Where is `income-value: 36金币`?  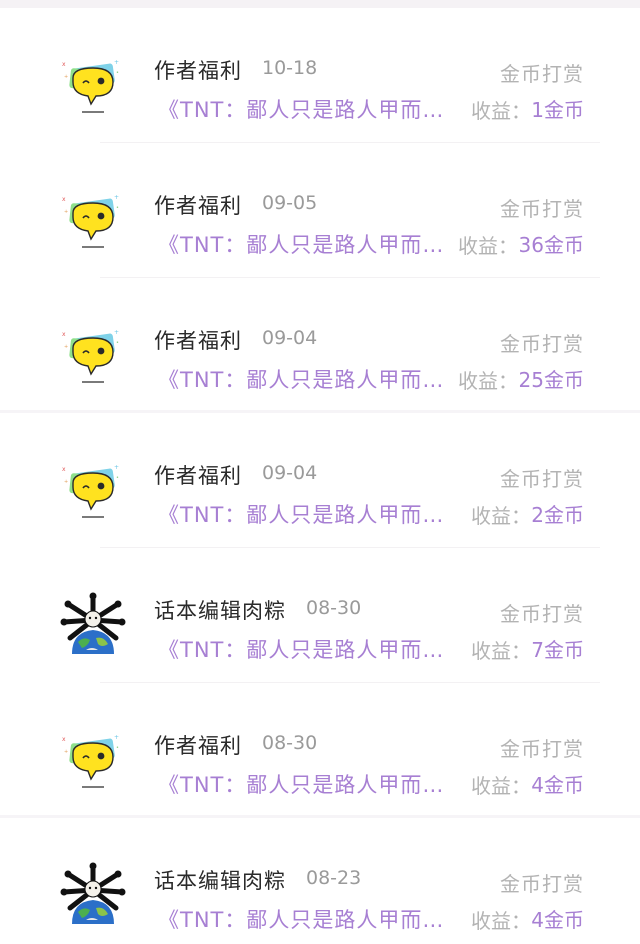 income-value: 36金币 is located at coordinates (551, 245).